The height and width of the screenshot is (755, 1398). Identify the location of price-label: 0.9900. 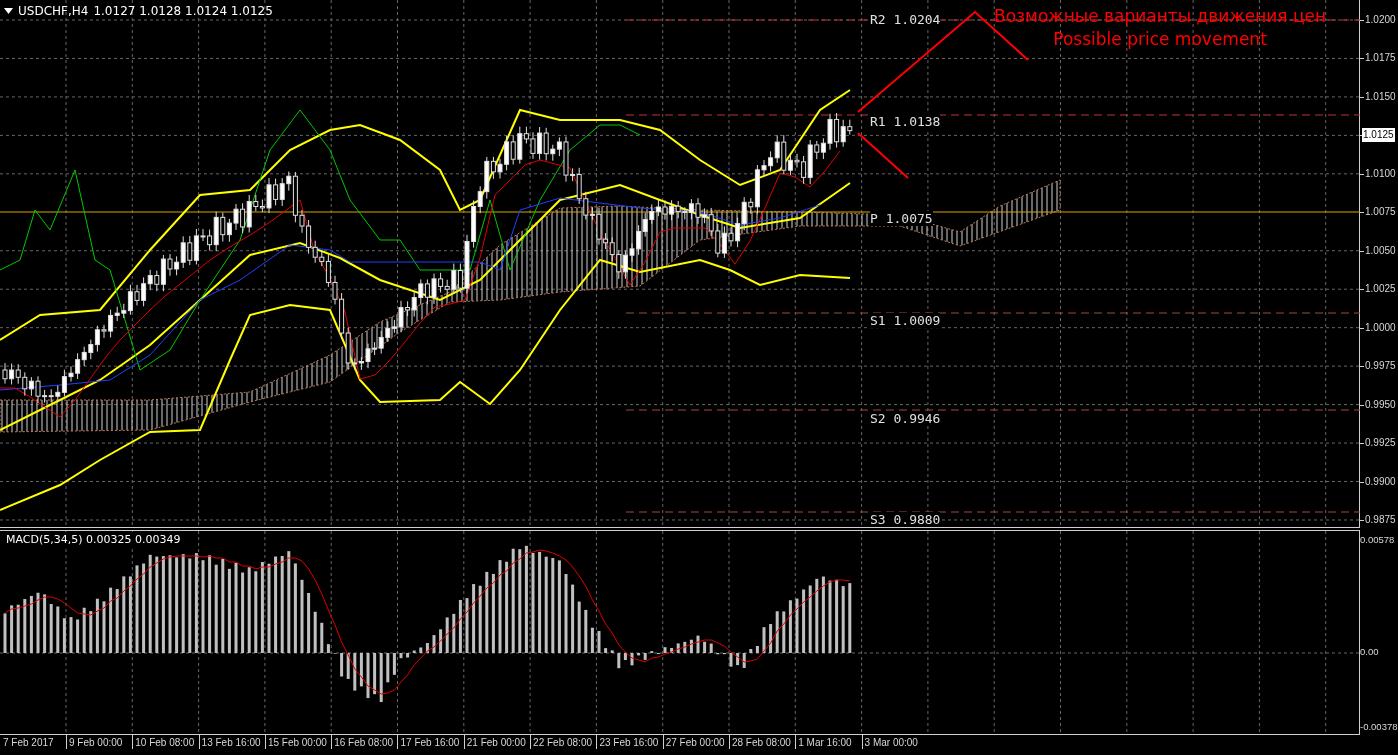
(1380, 481).